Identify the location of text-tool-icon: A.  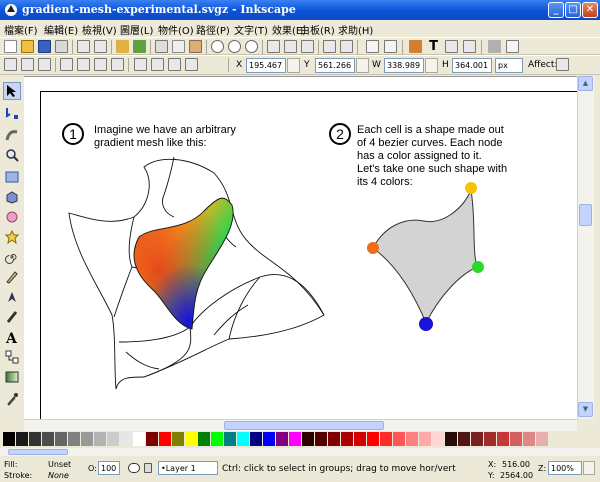
(12, 337).